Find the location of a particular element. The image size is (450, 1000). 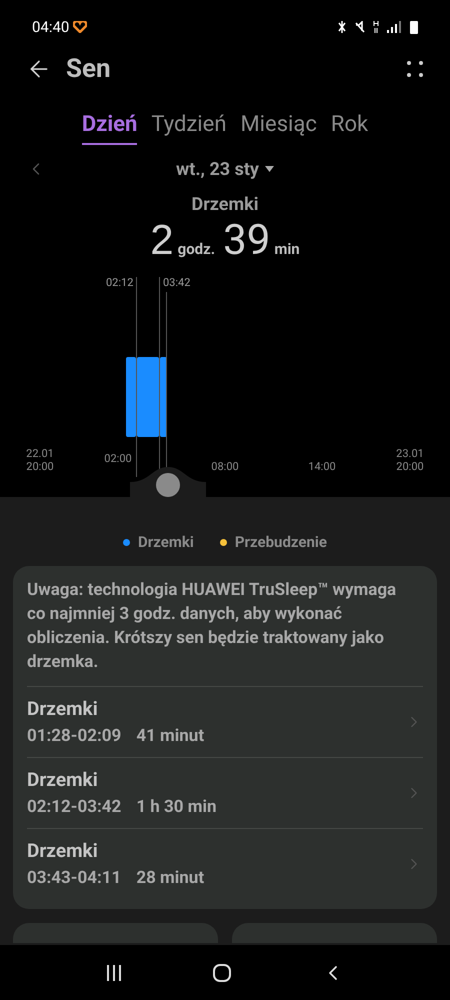

nap-time-range: 02:12-03:42 is located at coordinates (74, 807).